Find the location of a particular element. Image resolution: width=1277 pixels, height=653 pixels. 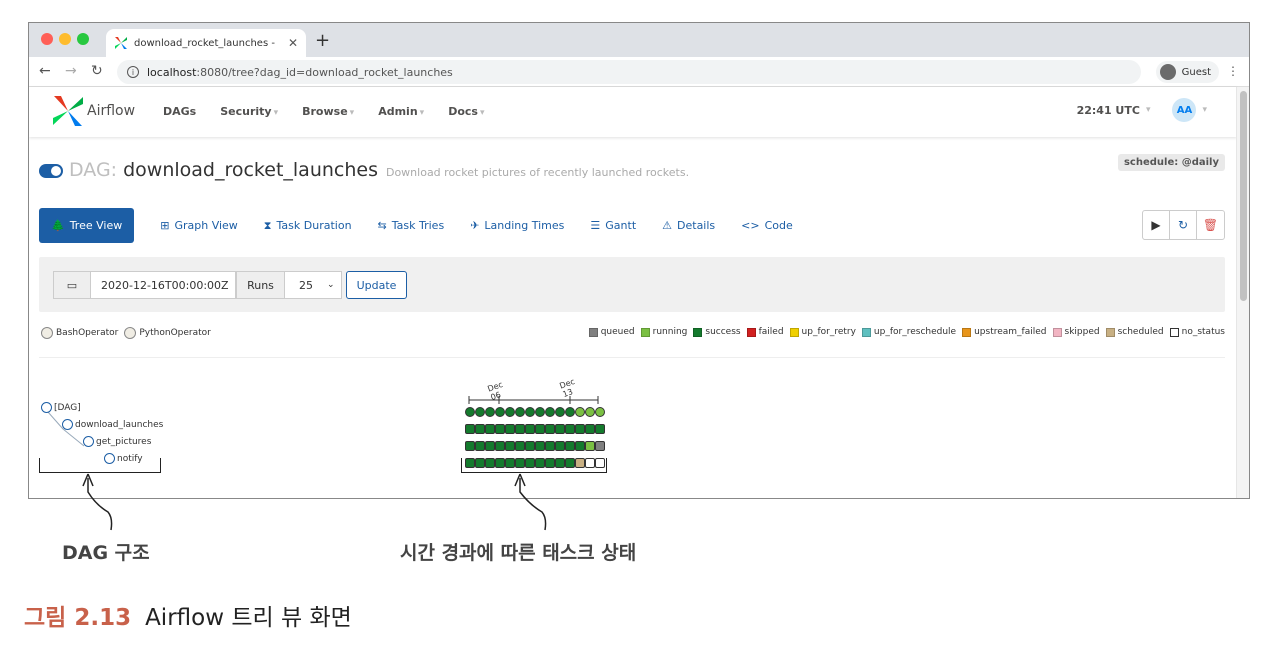

dag-structure-annotation: DAG 구조 is located at coordinates (106, 553).